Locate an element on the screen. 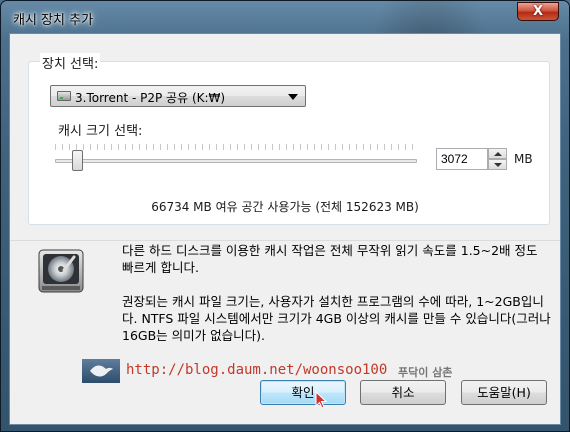 This screenshot has height=432, width=570. ok-button: 확인 is located at coordinates (303, 392).